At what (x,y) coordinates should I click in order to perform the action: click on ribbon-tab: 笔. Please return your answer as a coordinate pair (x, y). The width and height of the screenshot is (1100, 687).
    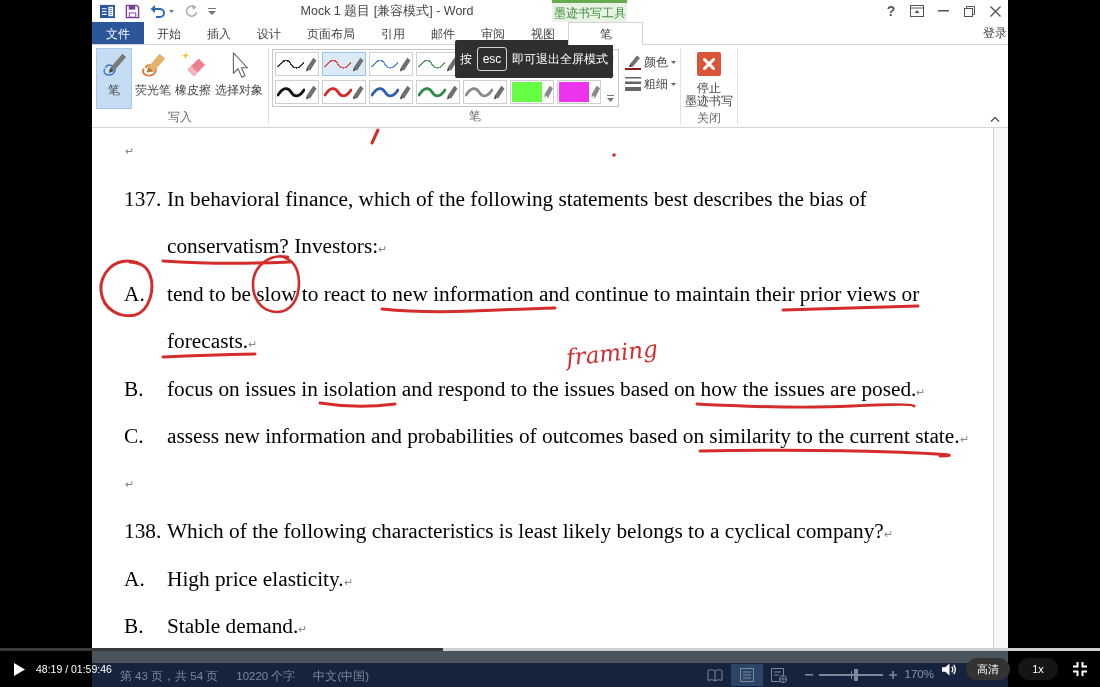
    Looking at the image, I should click on (605, 33).